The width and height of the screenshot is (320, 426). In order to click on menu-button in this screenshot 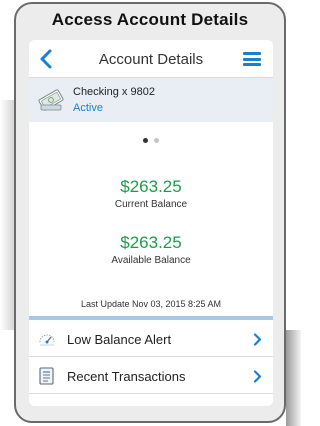, I will do `click(252, 59)`.